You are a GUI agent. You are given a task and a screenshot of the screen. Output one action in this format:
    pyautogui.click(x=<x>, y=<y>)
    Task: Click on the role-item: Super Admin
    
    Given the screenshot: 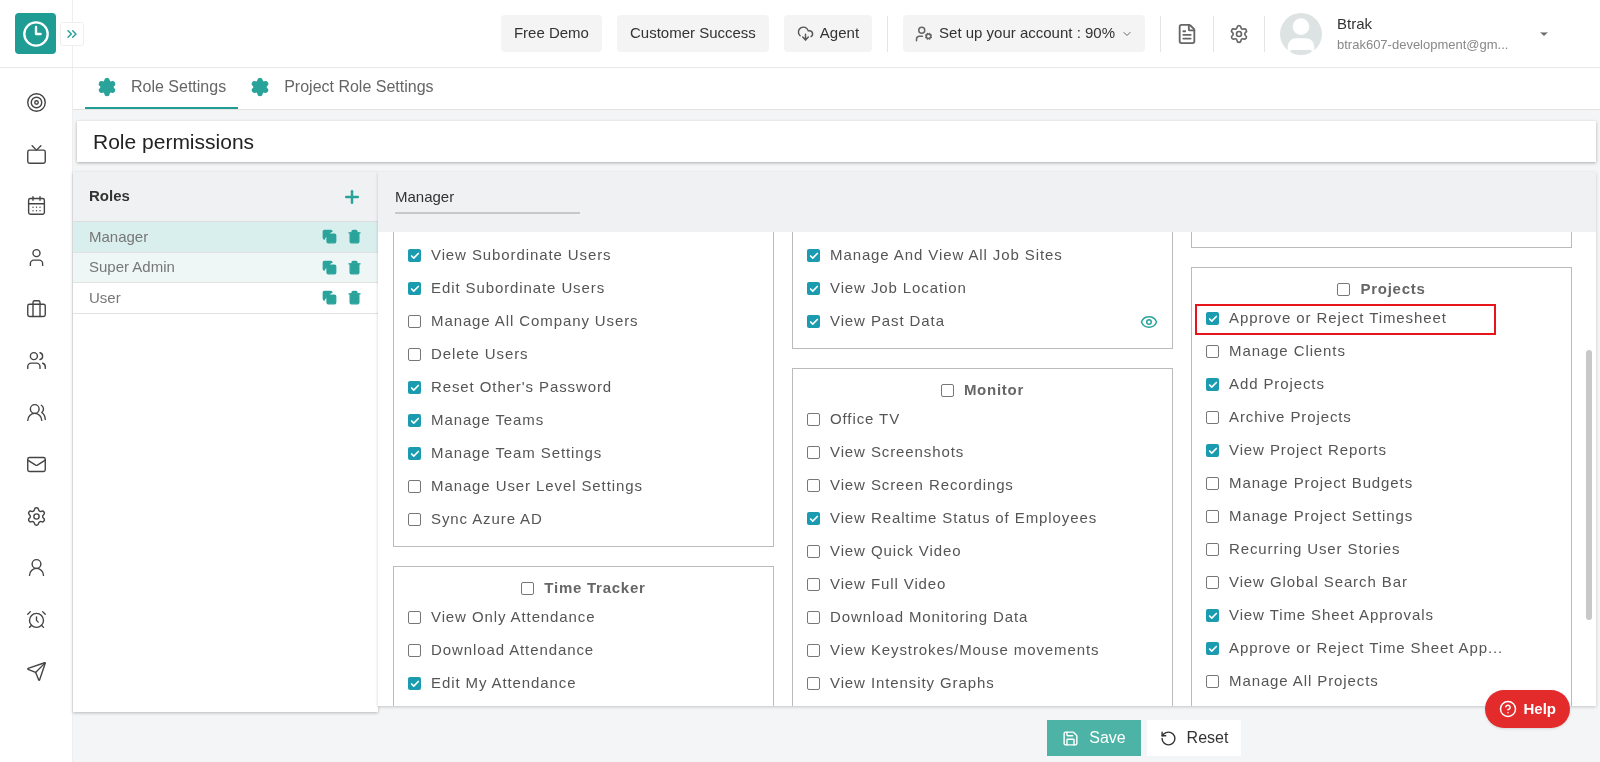 What is the action you would take?
    pyautogui.click(x=225, y=267)
    